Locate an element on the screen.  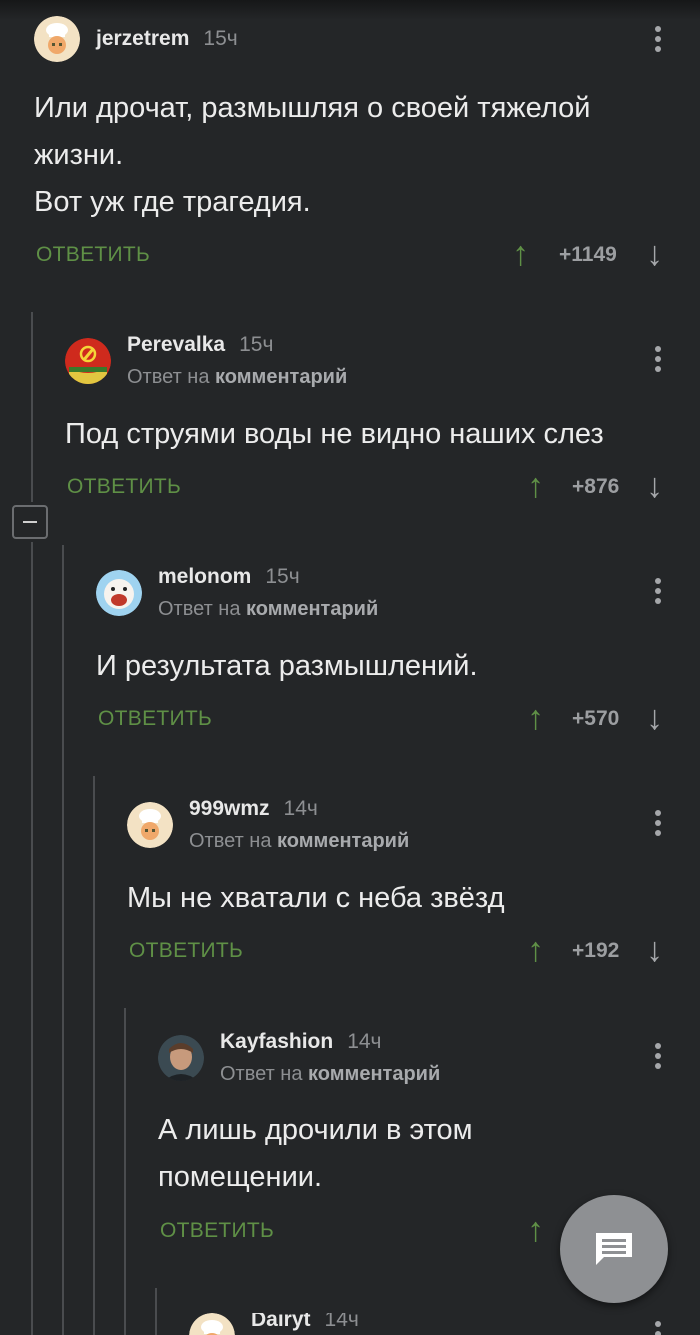
comment-text: Мы не хватали с неба звёзд is located at coordinates (316, 898).